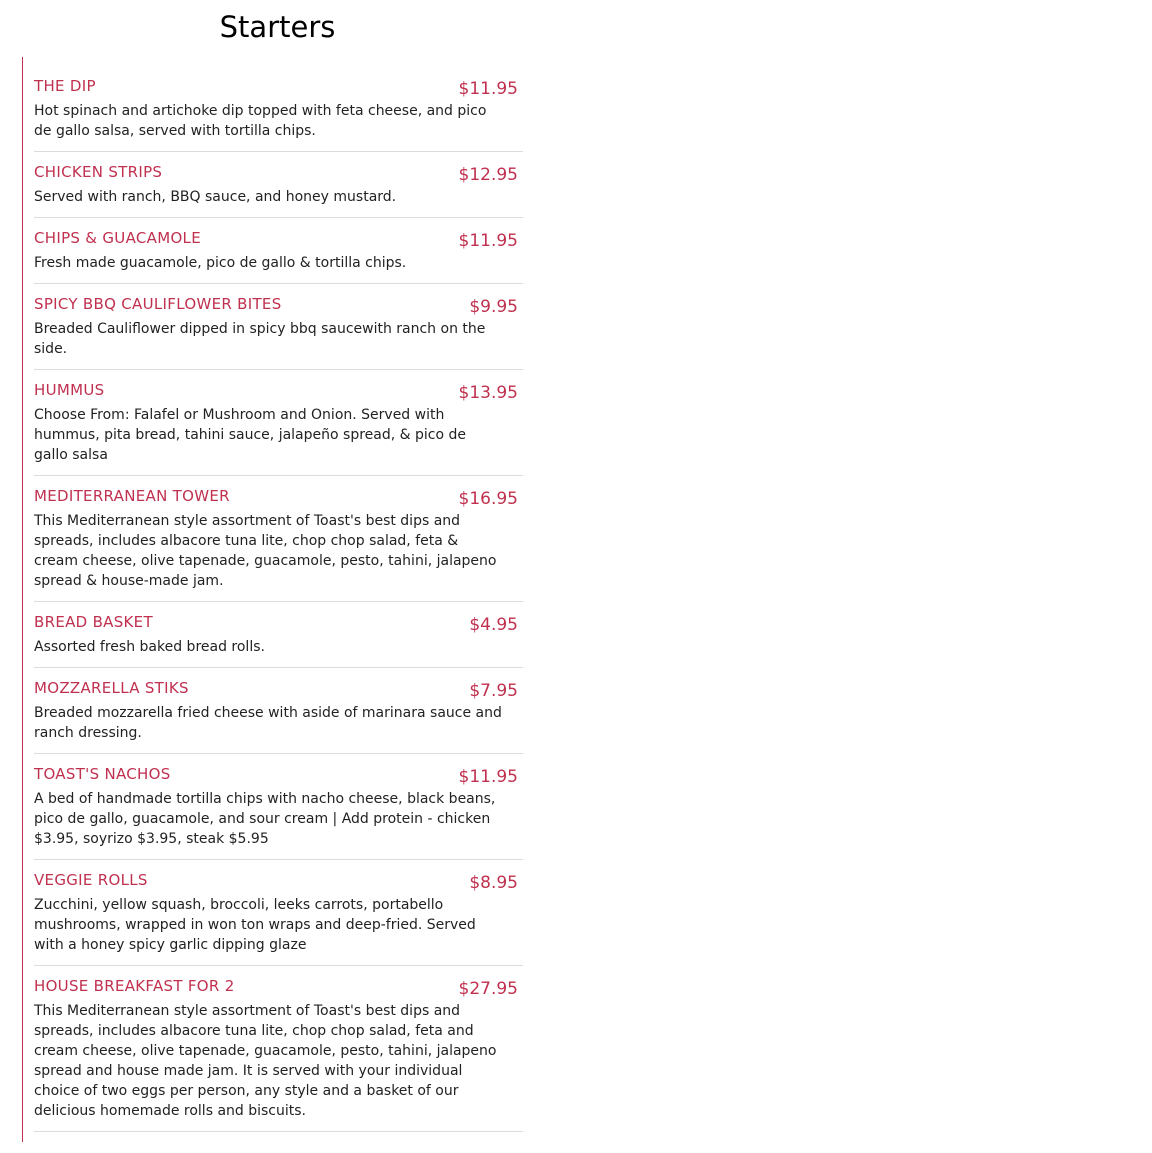 The width and height of the screenshot is (1152, 1153). I want to click on item-name: SPICY BBQ CAULIFLOWER BITES, so click(158, 304).